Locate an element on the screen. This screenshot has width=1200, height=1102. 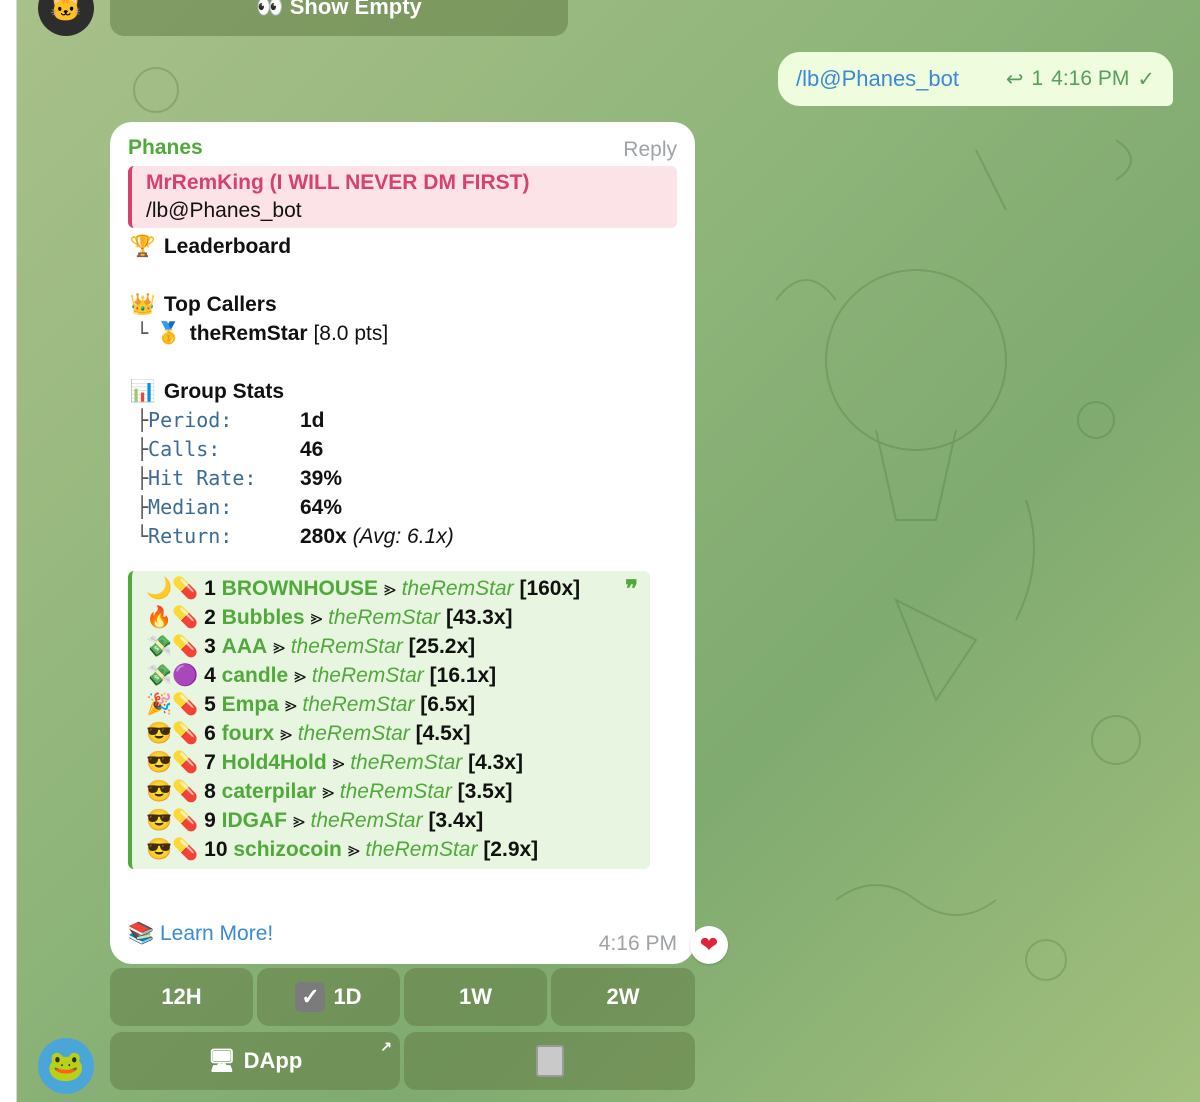
leader-token-link: Empa is located at coordinates (250, 704).